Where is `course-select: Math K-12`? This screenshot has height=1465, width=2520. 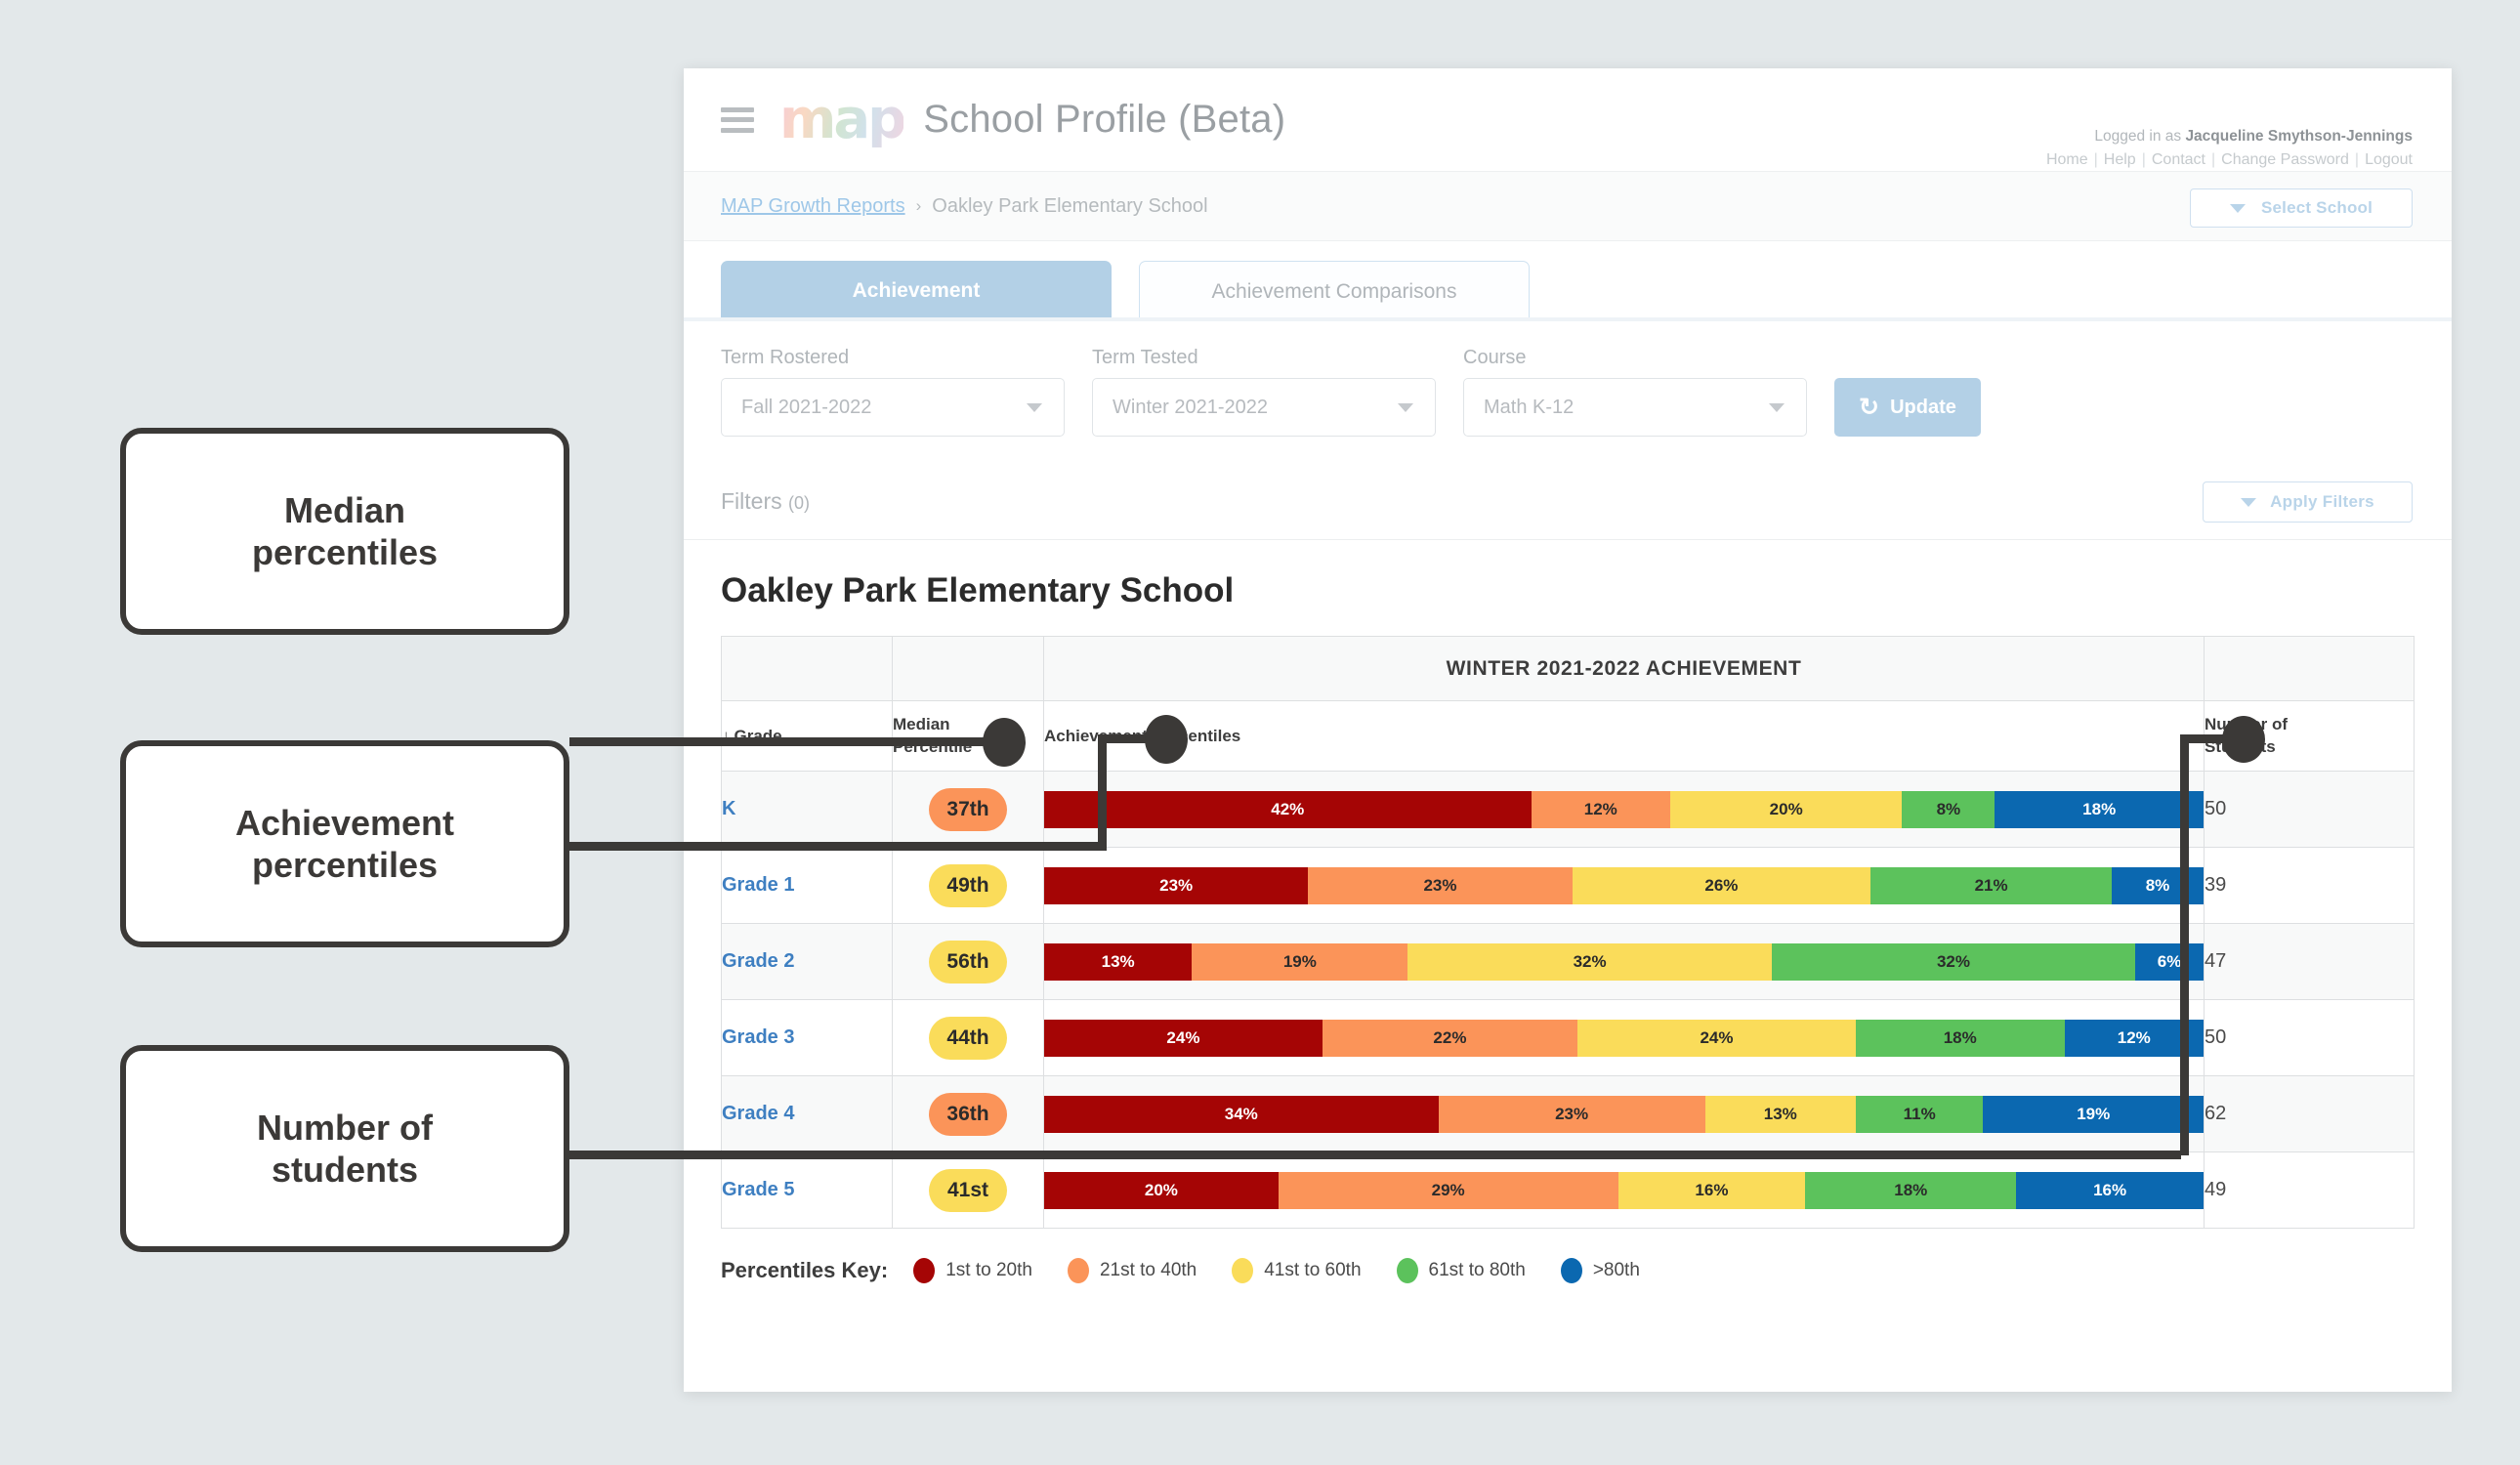 course-select: Math K-12 is located at coordinates (1635, 407).